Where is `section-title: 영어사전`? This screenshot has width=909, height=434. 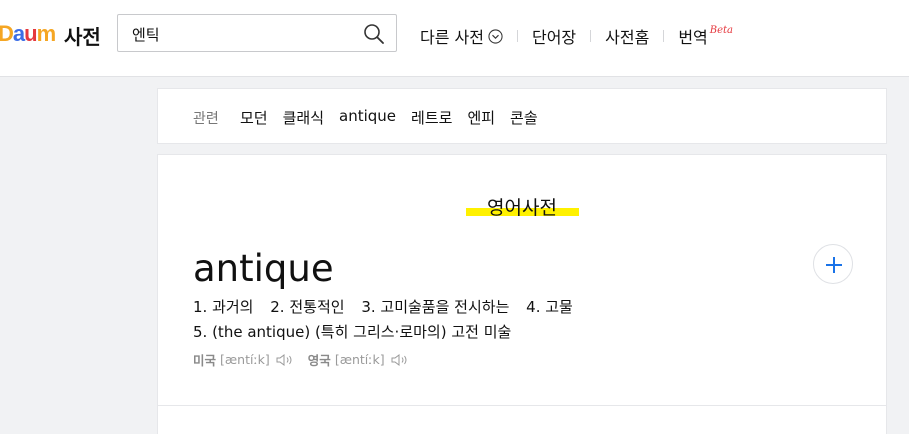
section-title: 영어사전 is located at coordinates (522, 206).